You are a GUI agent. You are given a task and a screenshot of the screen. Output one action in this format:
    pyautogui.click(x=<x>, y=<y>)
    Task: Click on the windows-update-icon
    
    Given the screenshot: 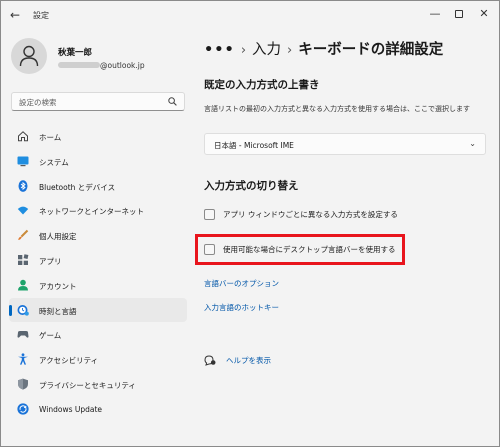 What is the action you would take?
    pyautogui.click(x=23, y=409)
    